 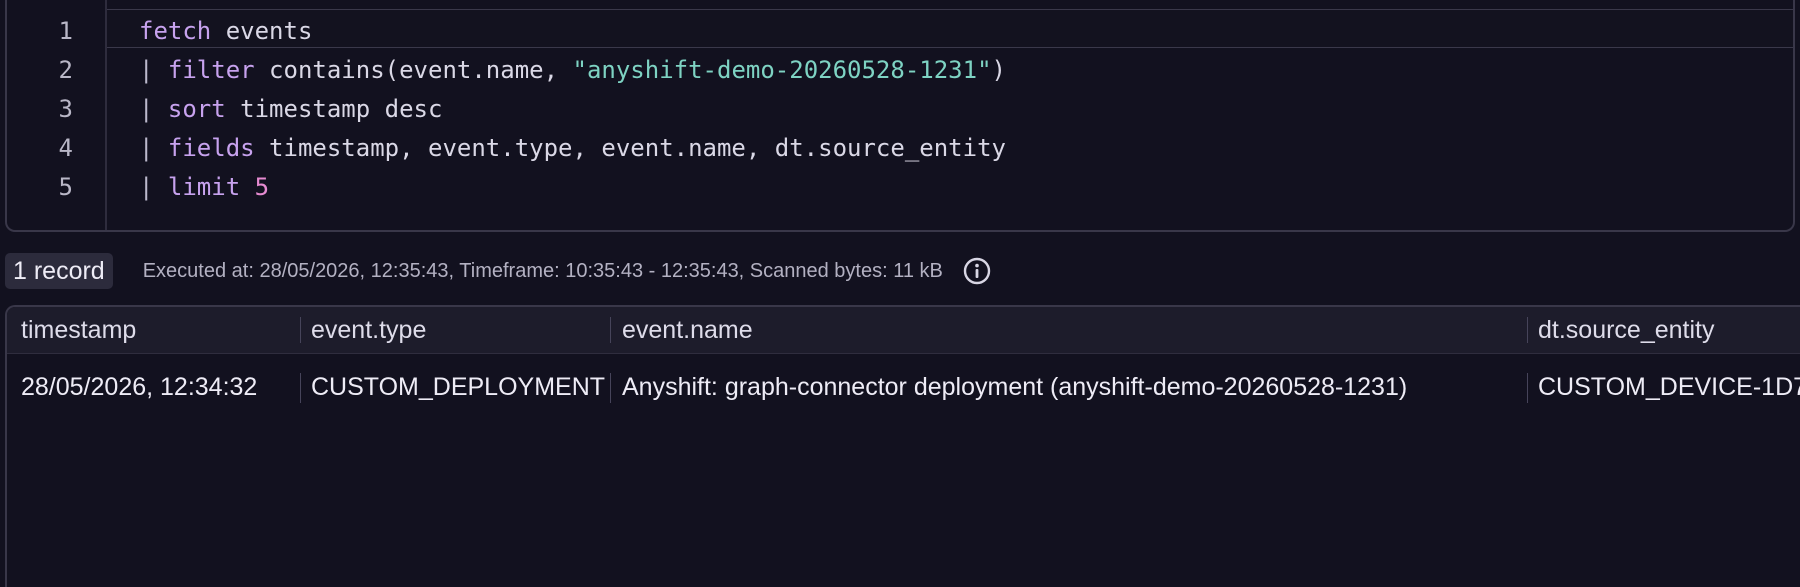 What do you see at coordinates (262, 187) in the screenshot?
I see `code-number: 5` at bounding box center [262, 187].